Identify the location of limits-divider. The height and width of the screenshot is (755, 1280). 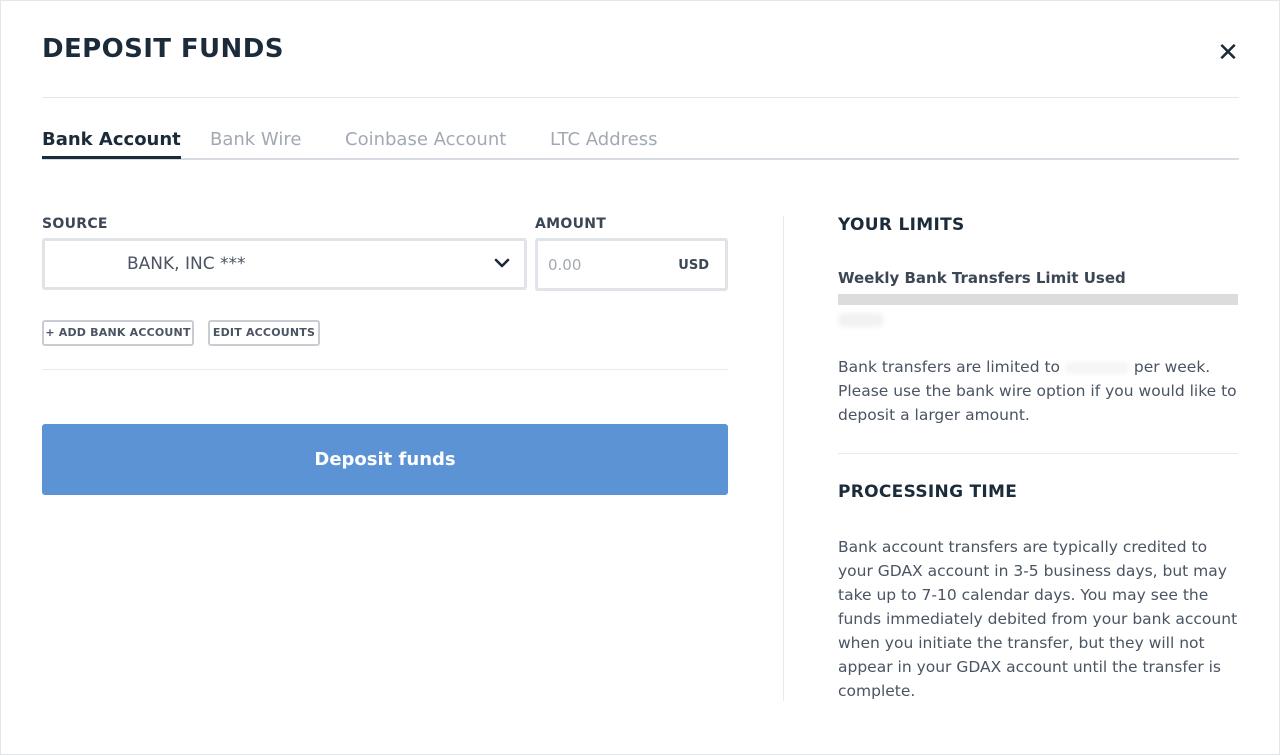
(1038, 453).